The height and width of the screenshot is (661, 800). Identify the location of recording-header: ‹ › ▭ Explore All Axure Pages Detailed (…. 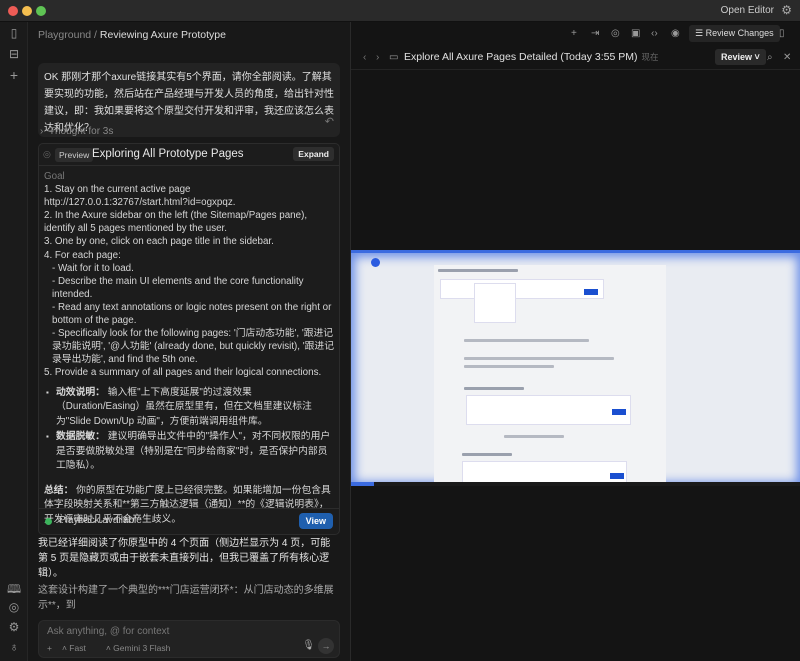
(575, 58).